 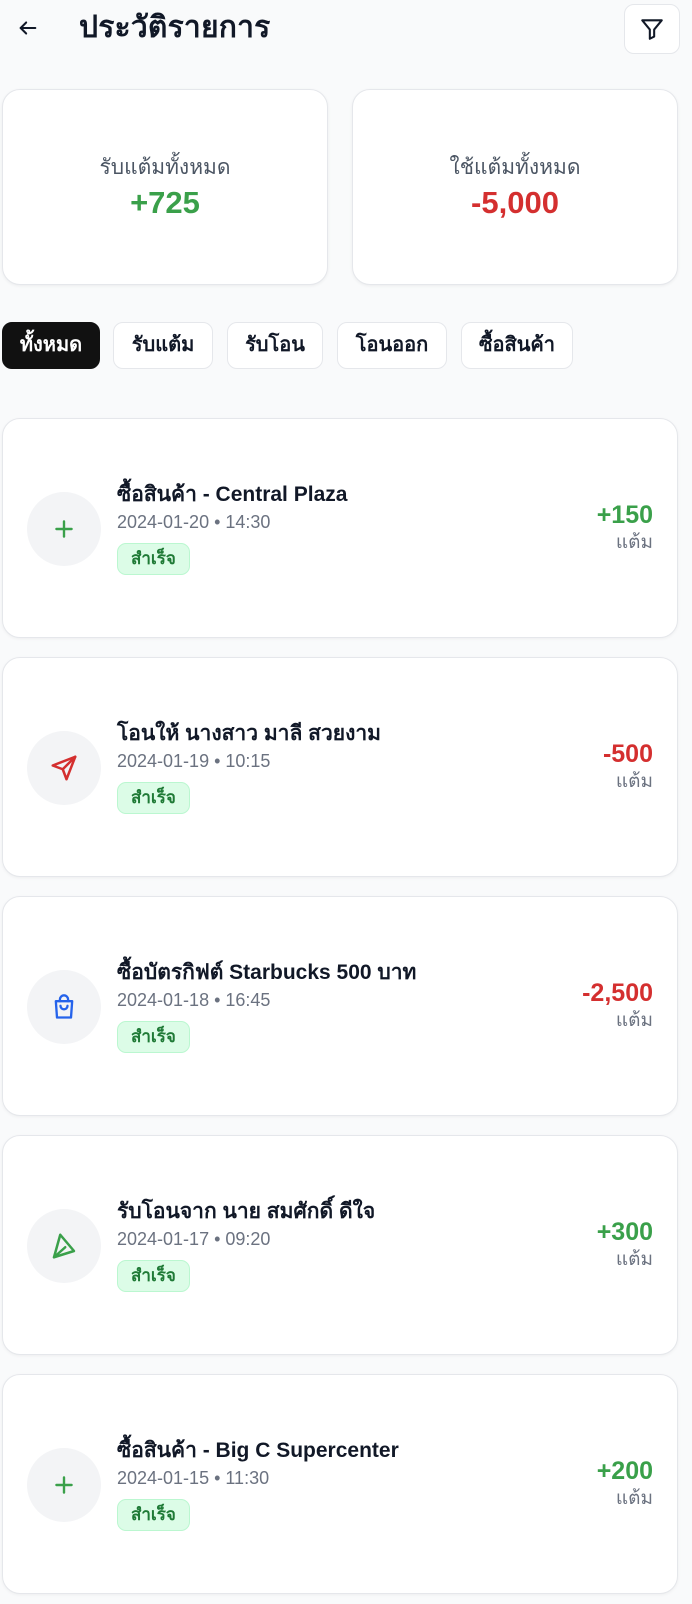 What do you see at coordinates (165, 202) in the screenshot?
I see `earned-points-value: +725` at bounding box center [165, 202].